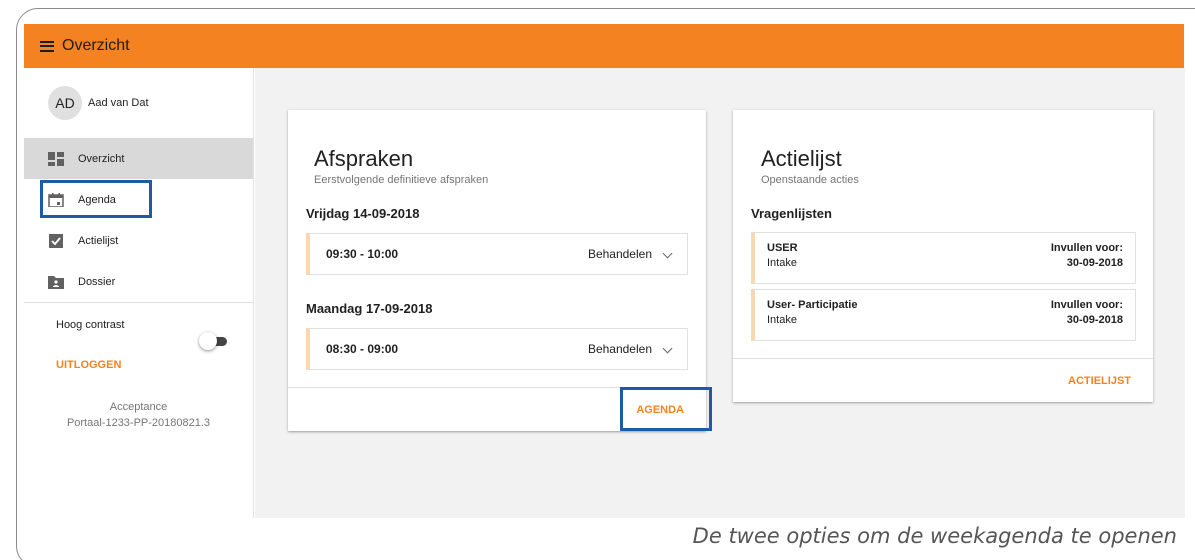  I want to click on dashboard-icon, so click(56, 158).